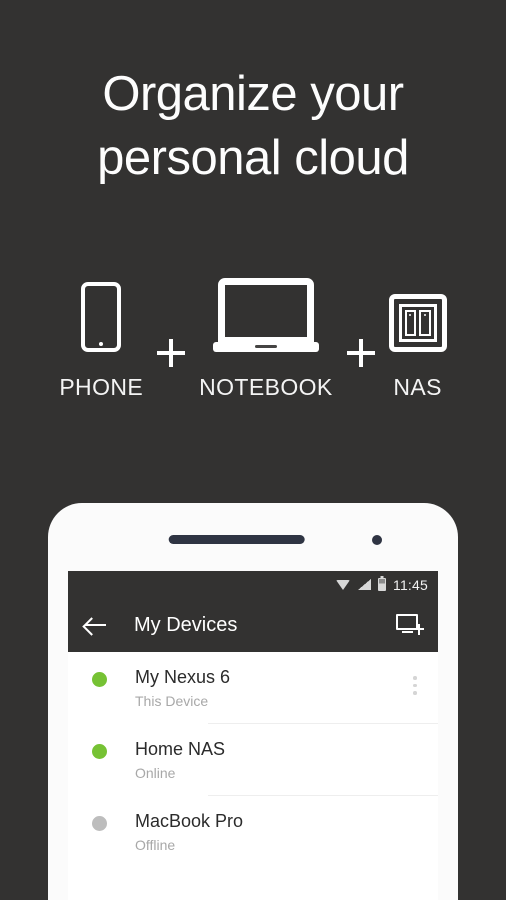  Describe the element at coordinates (180, 749) in the screenshot. I see `list-item-title: Home NAS` at that location.